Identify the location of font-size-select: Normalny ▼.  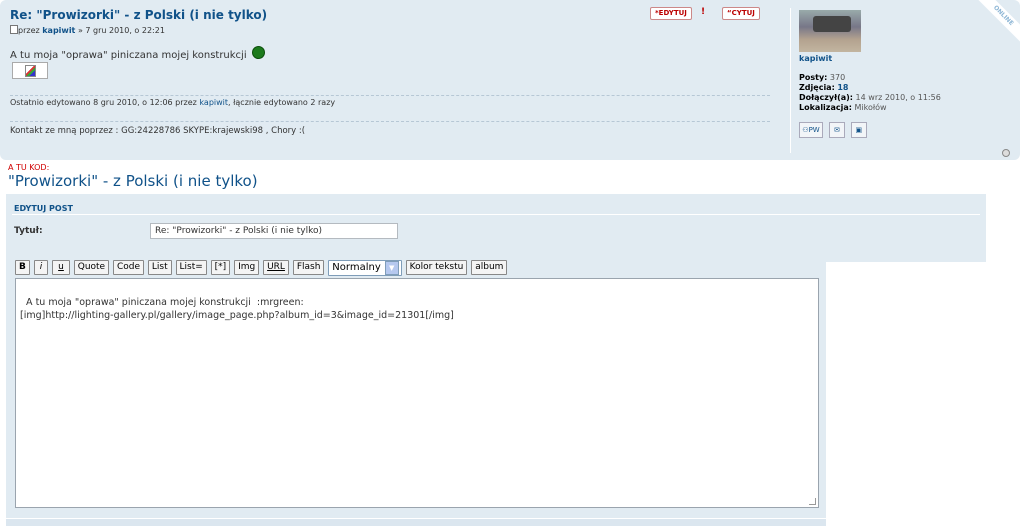
(365, 268).